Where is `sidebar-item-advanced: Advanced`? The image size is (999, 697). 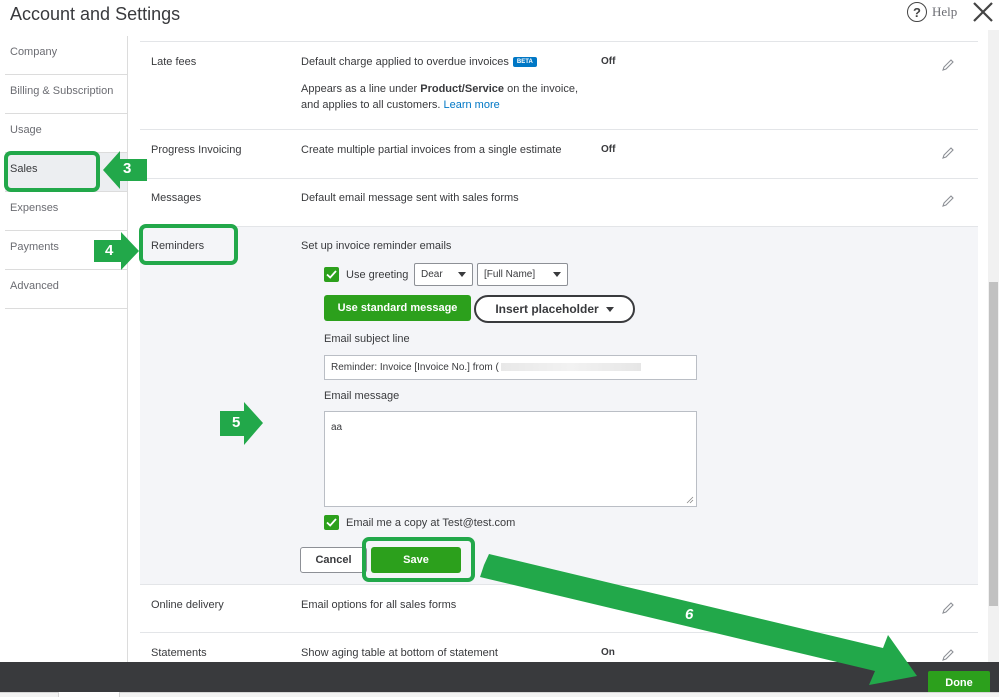
sidebar-item-advanced: Advanced is located at coordinates (66, 289).